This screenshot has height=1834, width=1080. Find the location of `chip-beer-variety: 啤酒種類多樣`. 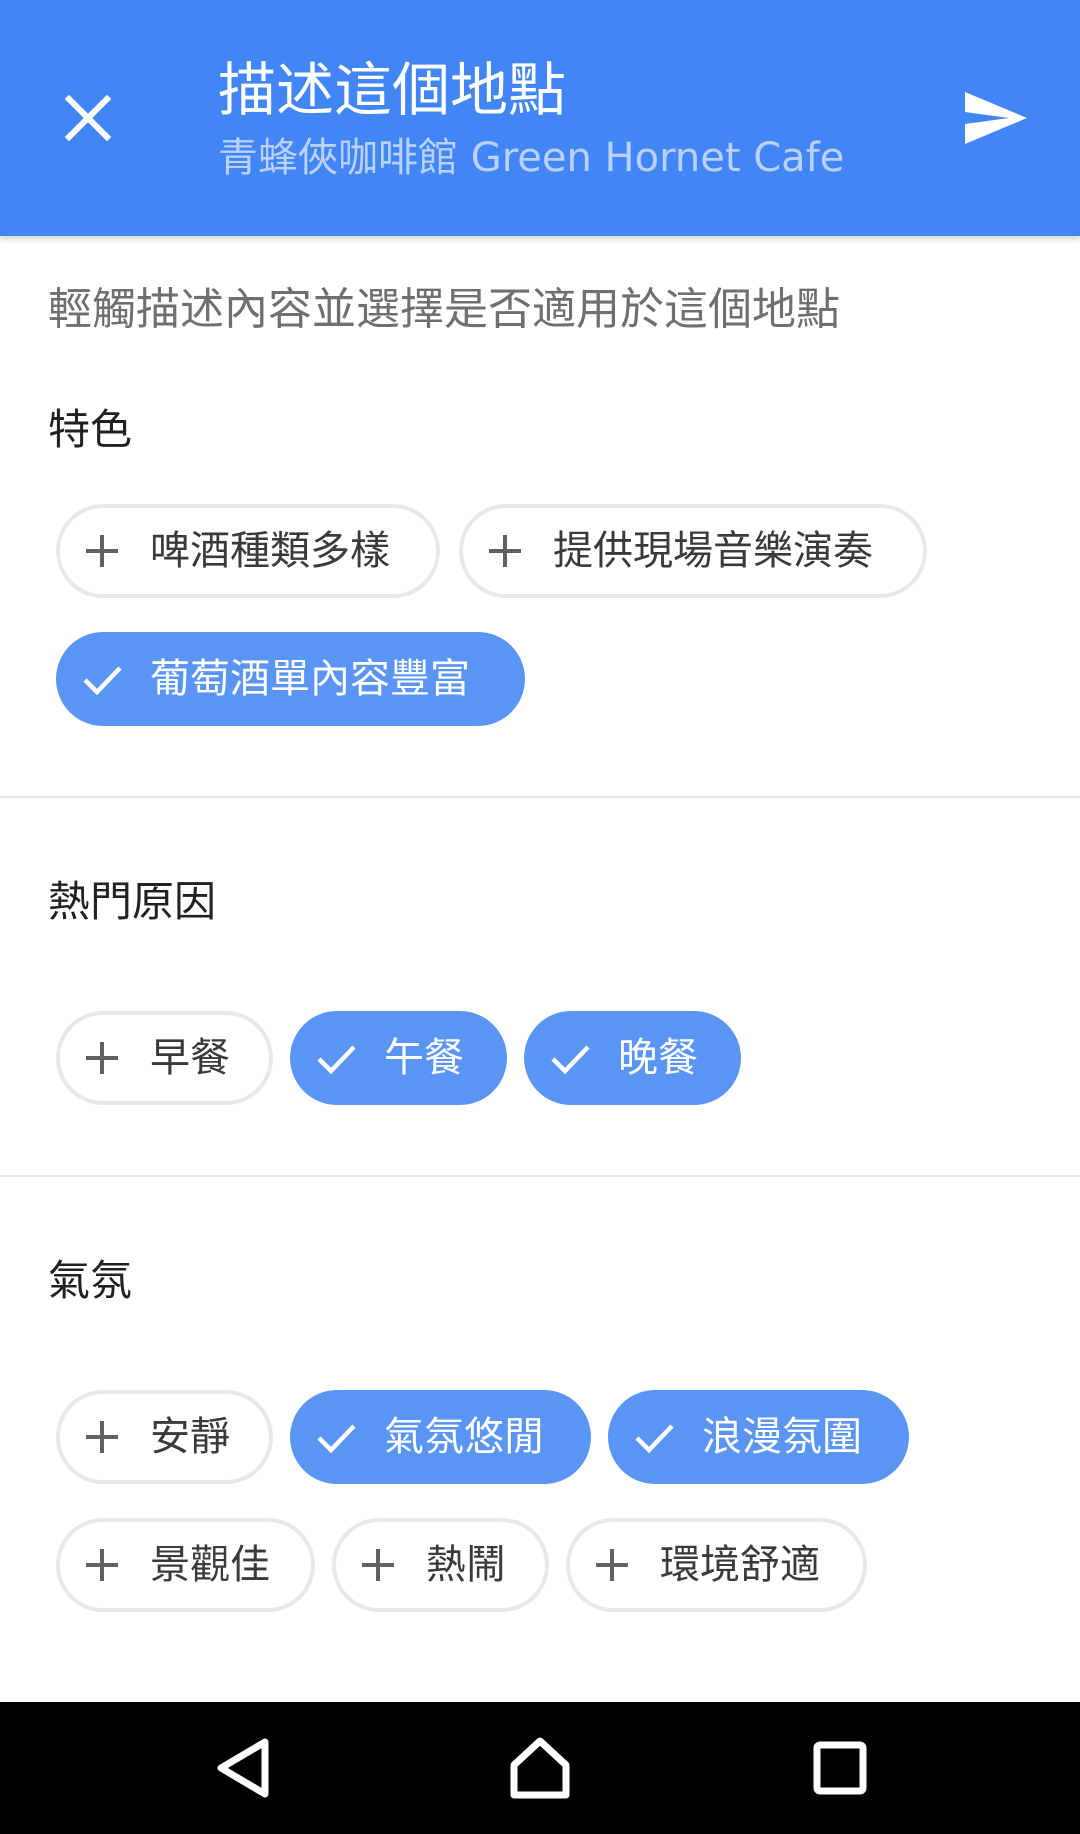

chip-beer-variety: 啤酒種類多樣 is located at coordinates (248, 551).